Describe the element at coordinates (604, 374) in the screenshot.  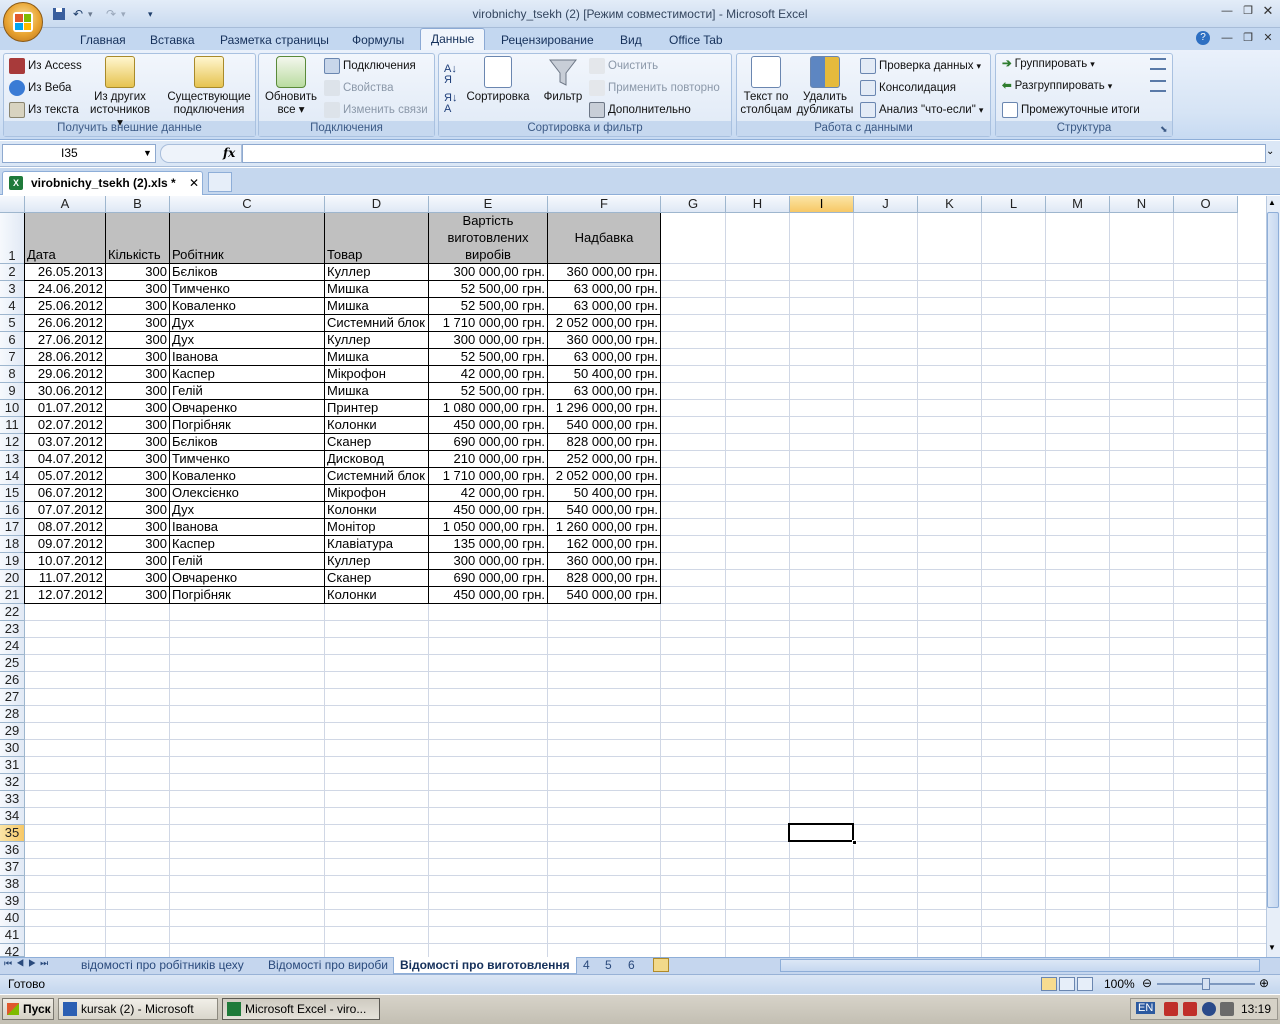
I see `cell-bonus: 50 400,00 грн.` at that location.